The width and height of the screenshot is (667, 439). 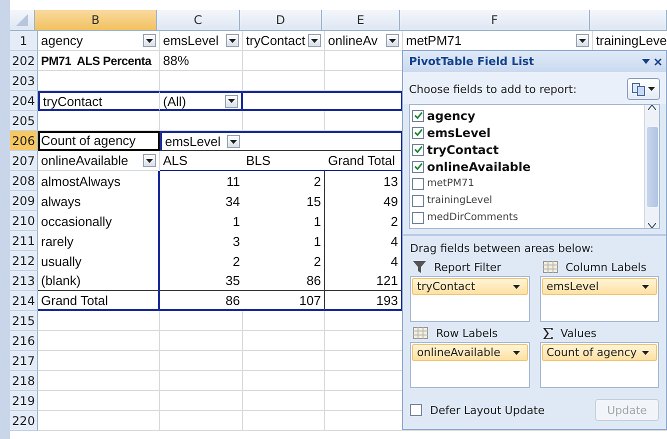 What do you see at coordinates (24, 181) in the screenshot?
I see `row-header: 208` at bounding box center [24, 181].